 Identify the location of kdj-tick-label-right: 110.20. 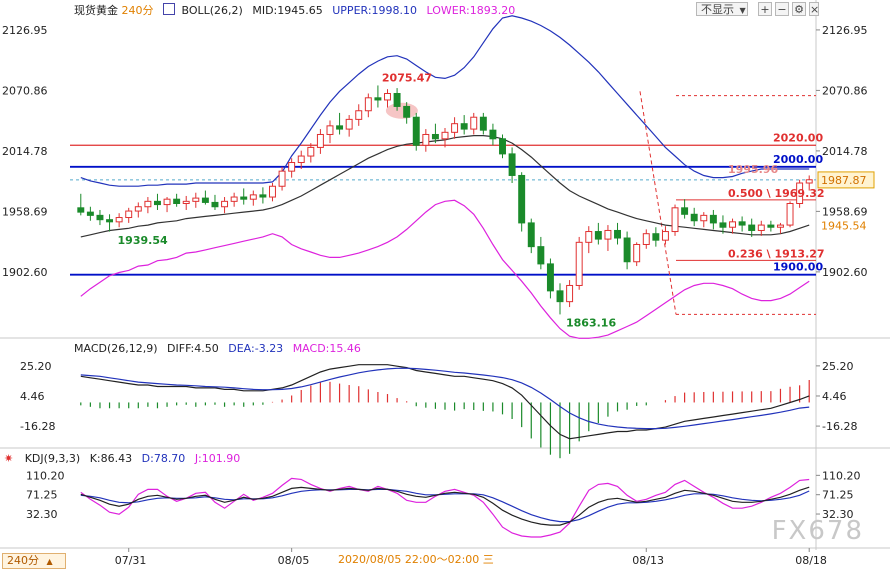
(841, 475).